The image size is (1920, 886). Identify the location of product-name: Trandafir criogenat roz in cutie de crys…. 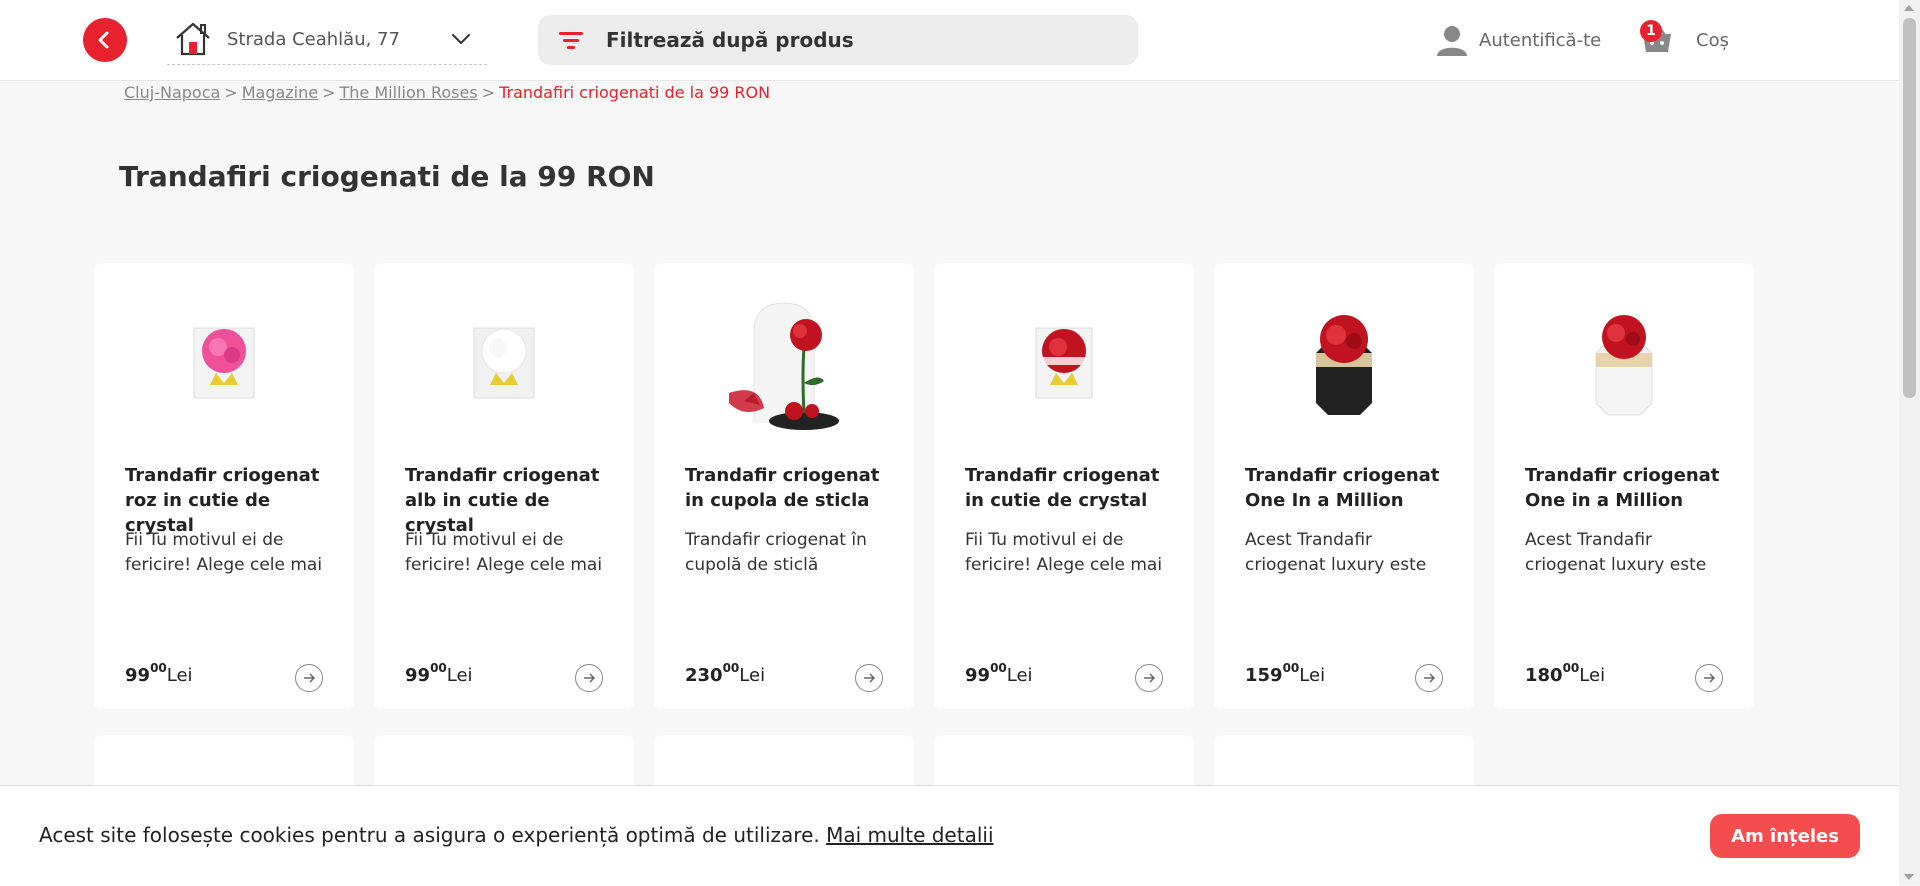
(222, 500).